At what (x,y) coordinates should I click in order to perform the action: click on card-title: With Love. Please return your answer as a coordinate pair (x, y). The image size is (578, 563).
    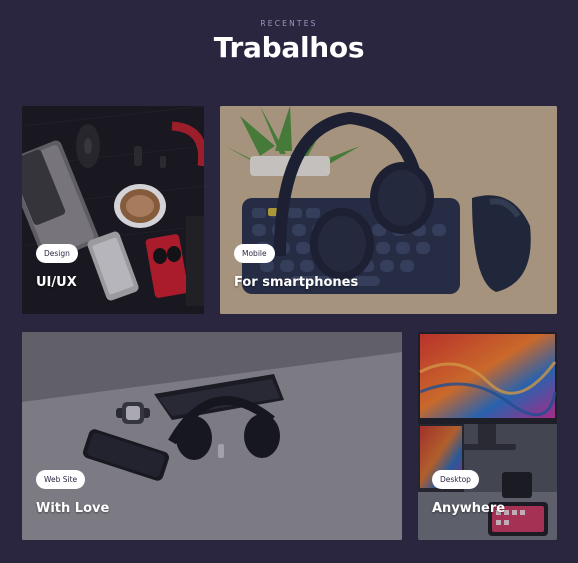
    Looking at the image, I should click on (73, 508).